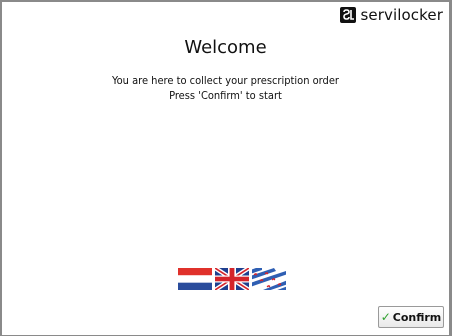  I want to click on servilocker-logo: servilocker, so click(391, 15).